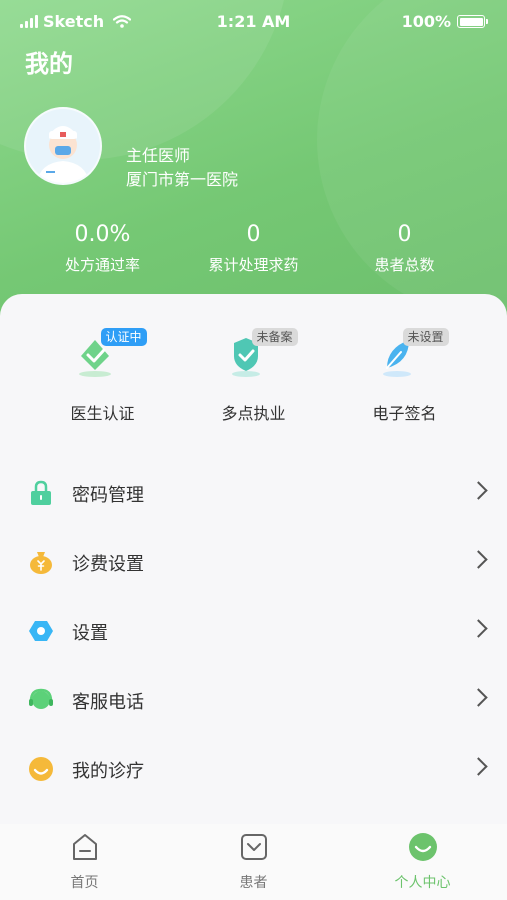 The height and width of the screenshot is (900, 507). What do you see at coordinates (84, 883) in the screenshot?
I see `tab-label: 首页` at bounding box center [84, 883].